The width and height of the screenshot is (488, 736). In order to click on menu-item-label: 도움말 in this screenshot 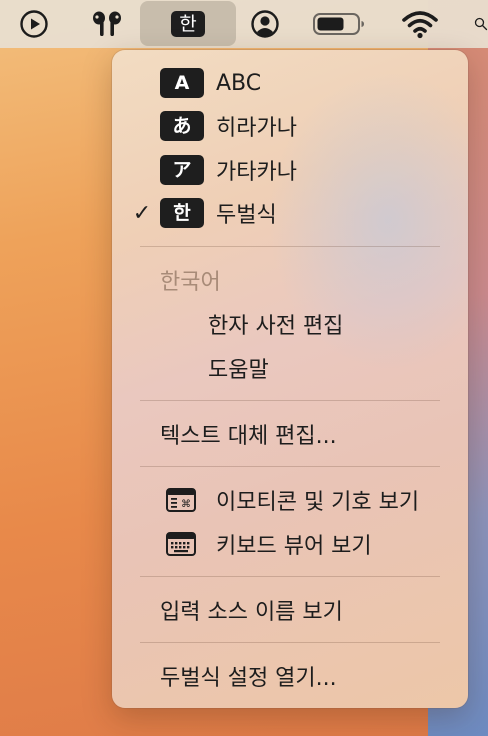, I will do `click(238, 370)`.